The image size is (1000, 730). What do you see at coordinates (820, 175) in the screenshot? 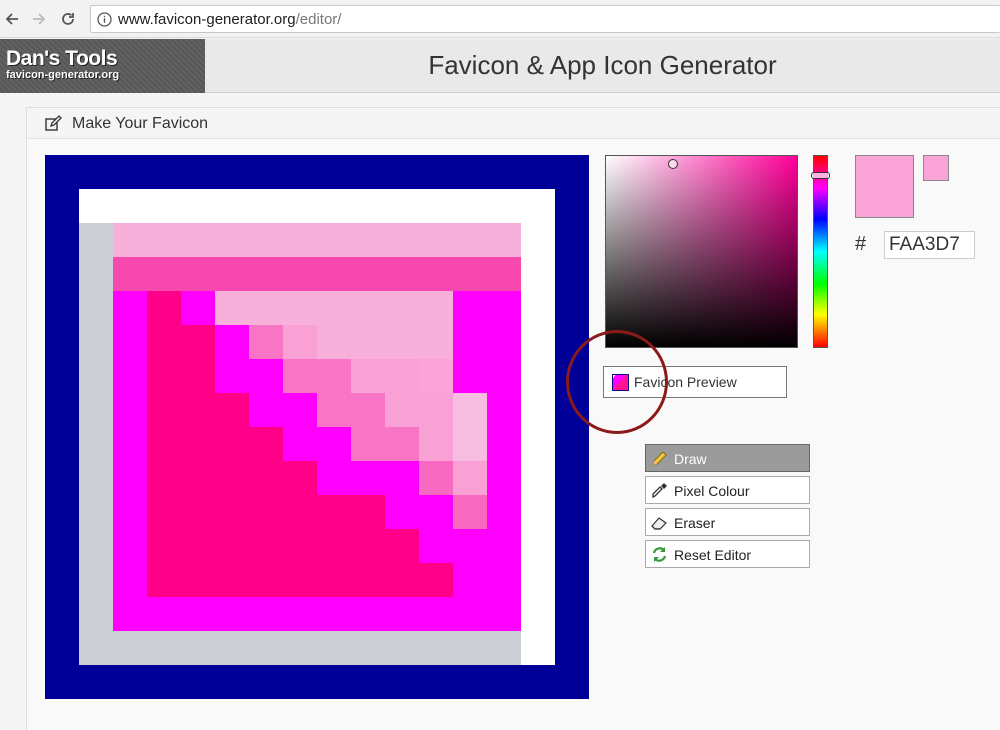
I see `hue-slider-handle` at bounding box center [820, 175].